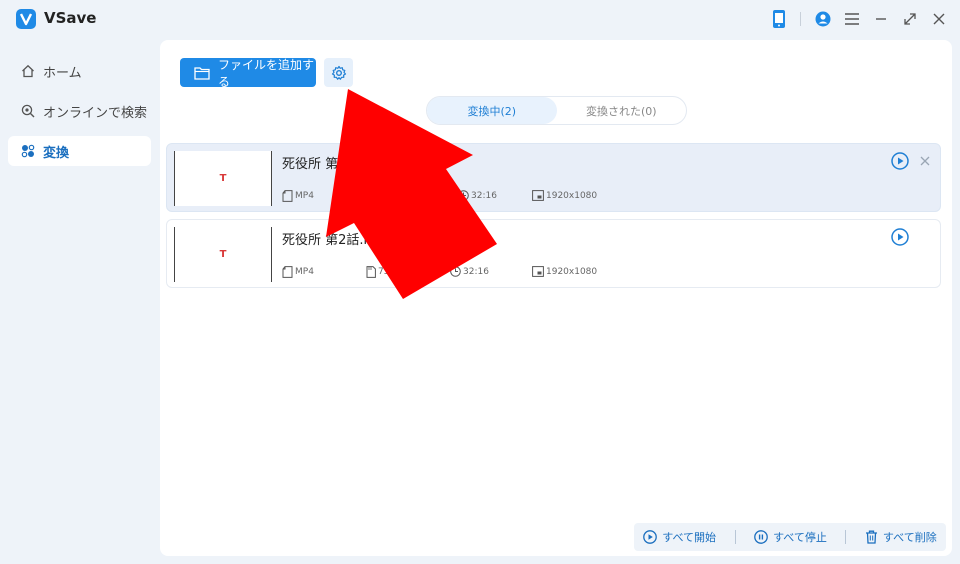 This screenshot has width=960, height=564. I want to click on title-bar: VSave, so click(480, 19).